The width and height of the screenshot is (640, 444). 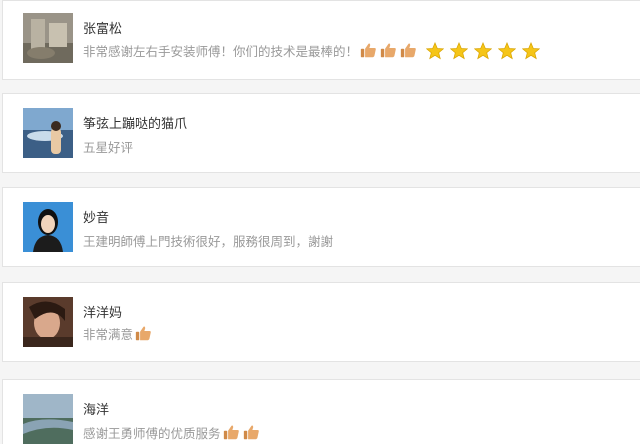 I want to click on review-comment-row: 王建明師傅上門技術很好，服務很周到，謝謝, so click(x=208, y=240).